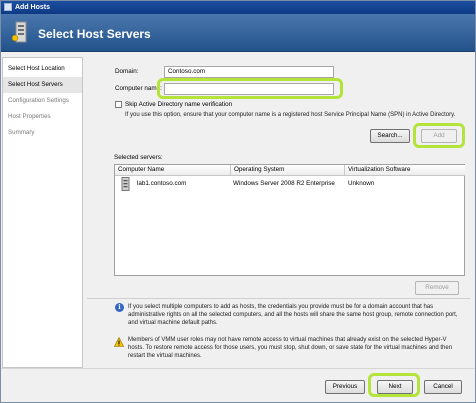 The image size is (476, 403). I want to click on step-summary: Summary, so click(42, 133).